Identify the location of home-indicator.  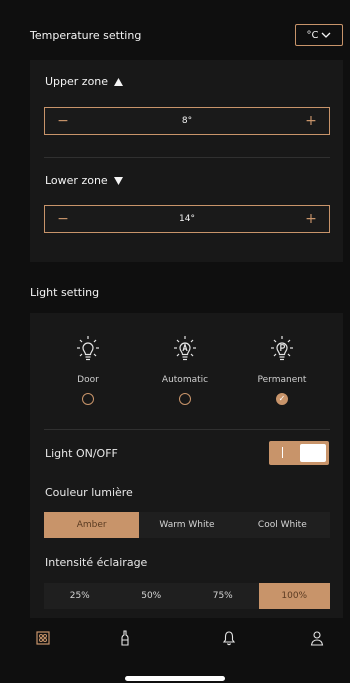
(175, 678).